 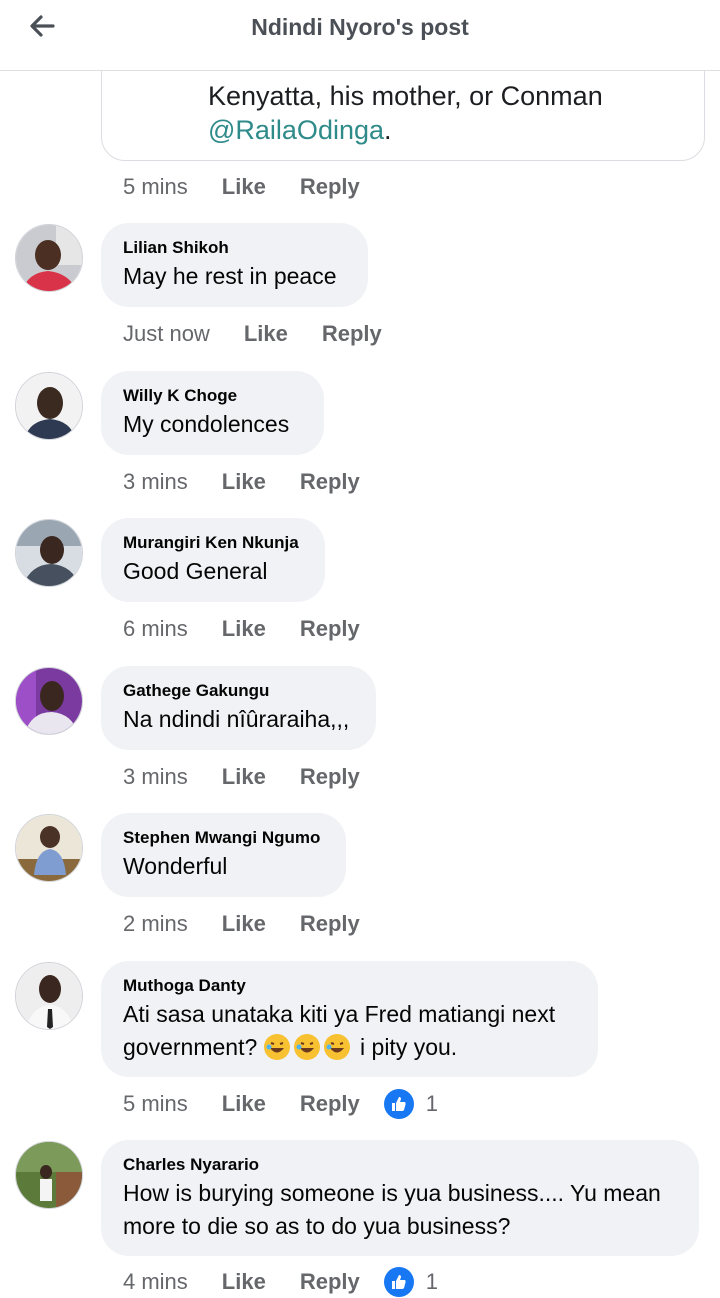 I want to click on mention-link: @RailaOdinga, so click(x=296, y=130).